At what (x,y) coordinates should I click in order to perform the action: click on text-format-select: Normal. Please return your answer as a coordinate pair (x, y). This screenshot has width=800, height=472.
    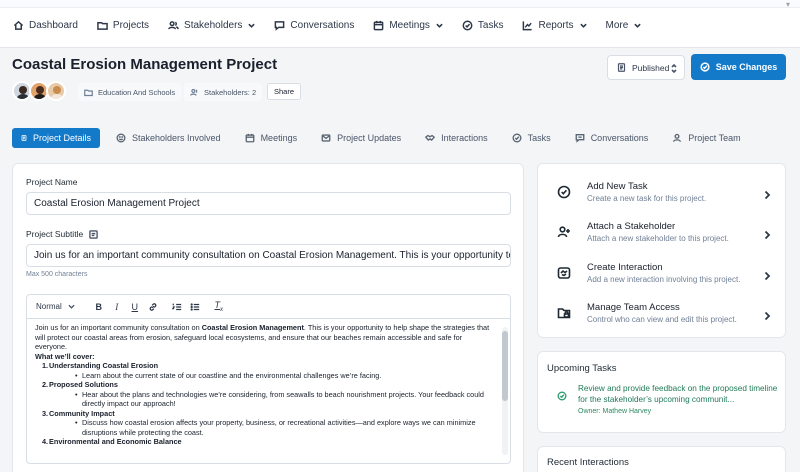
    Looking at the image, I should click on (55, 306).